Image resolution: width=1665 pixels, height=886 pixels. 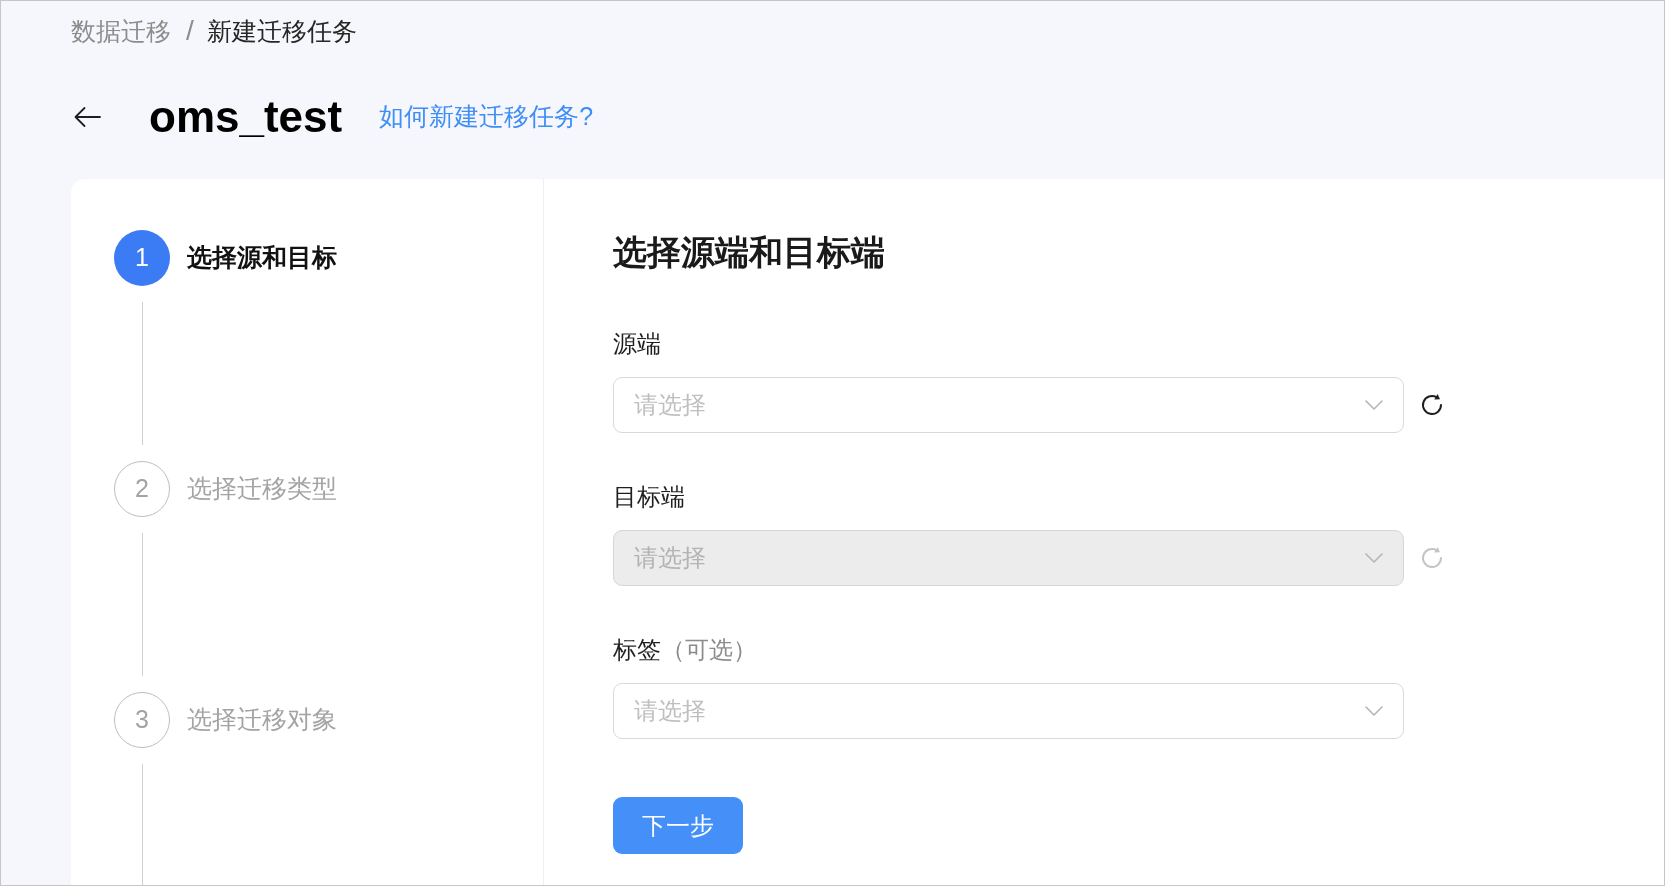 What do you see at coordinates (262, 720) in the screenshot?
I see `step-label: 选择迁移对象` at bounding box center [262, 720].